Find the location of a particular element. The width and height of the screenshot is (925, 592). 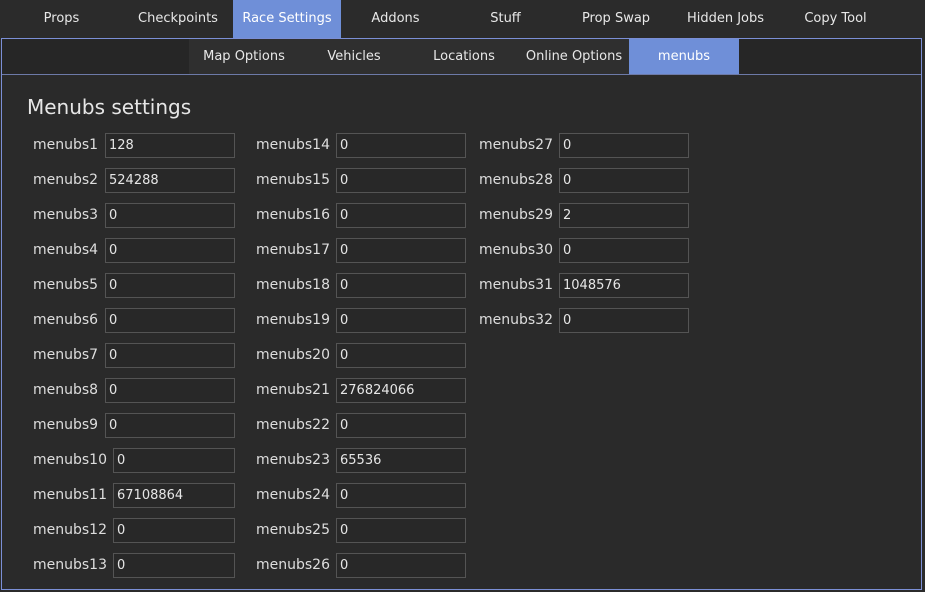

field-menubs14: menubs14 is located at coordinates (363, 145).